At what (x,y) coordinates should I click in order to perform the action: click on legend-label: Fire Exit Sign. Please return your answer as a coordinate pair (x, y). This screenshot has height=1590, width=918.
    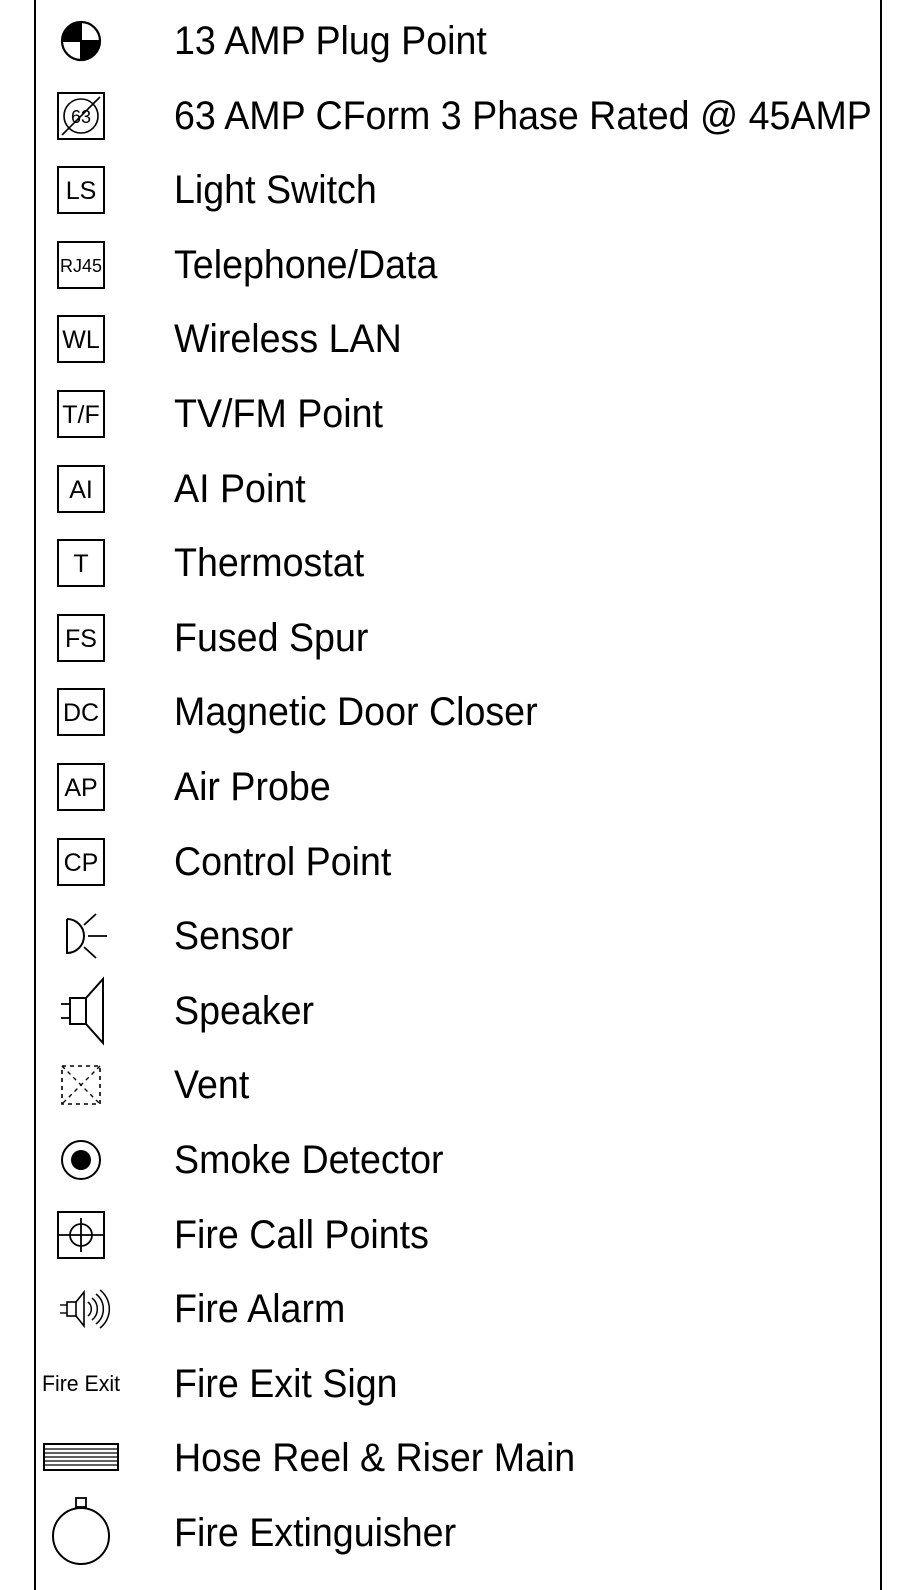
    Looking at the image, I should click on (286, 1383).